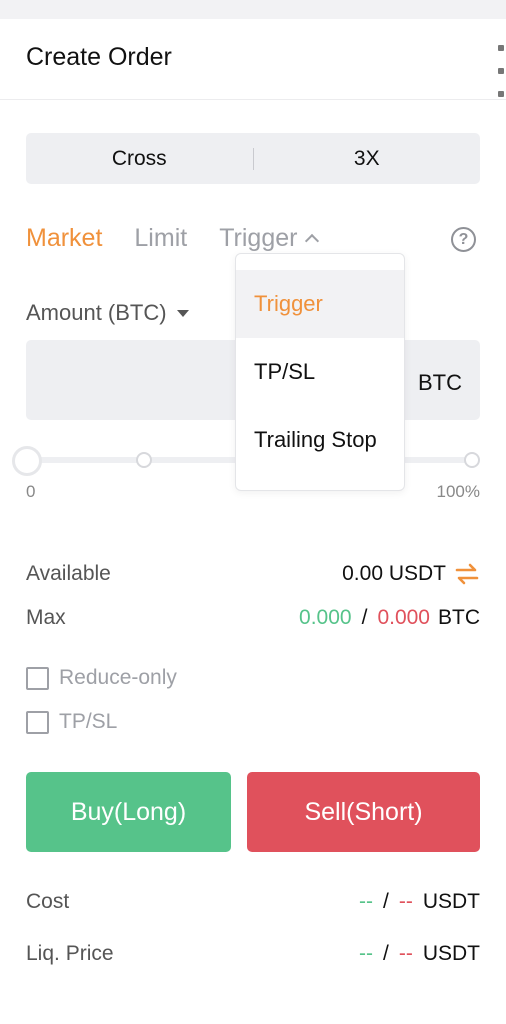 The image size is (506, 1024). What do you see at coordinates (459, 617) in the screenshot?
I see `max-unit: BTC` at bounding box center [459, 617].